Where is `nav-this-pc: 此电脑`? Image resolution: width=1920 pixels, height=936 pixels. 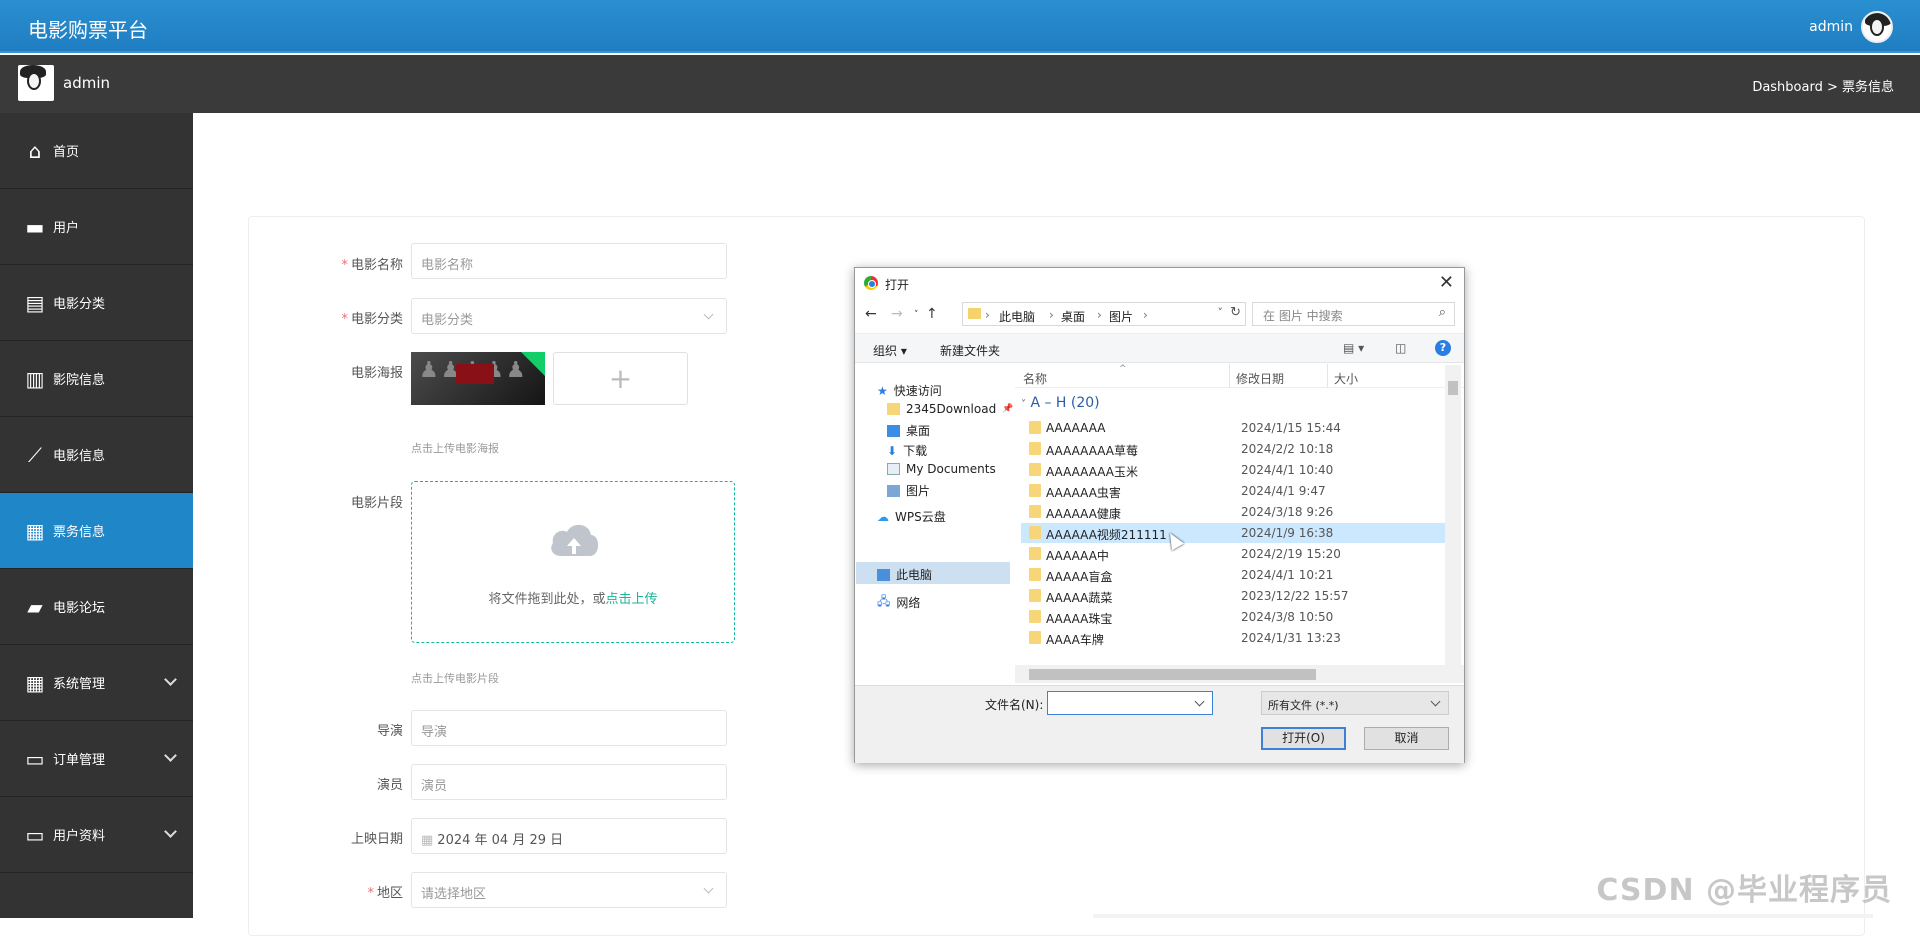 nav-this-pc: 此电脑 is located at coordinates (904, 574).